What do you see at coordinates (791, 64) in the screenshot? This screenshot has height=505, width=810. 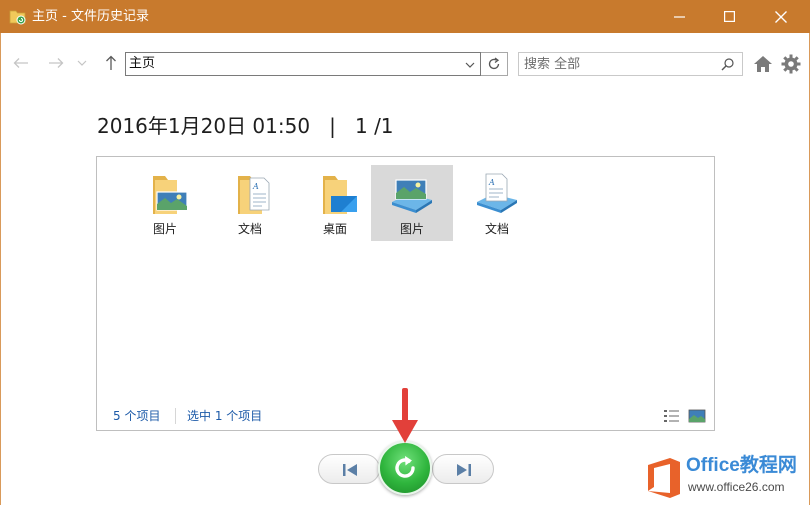 I see `gear-icon` at bounding box center [791, 64].